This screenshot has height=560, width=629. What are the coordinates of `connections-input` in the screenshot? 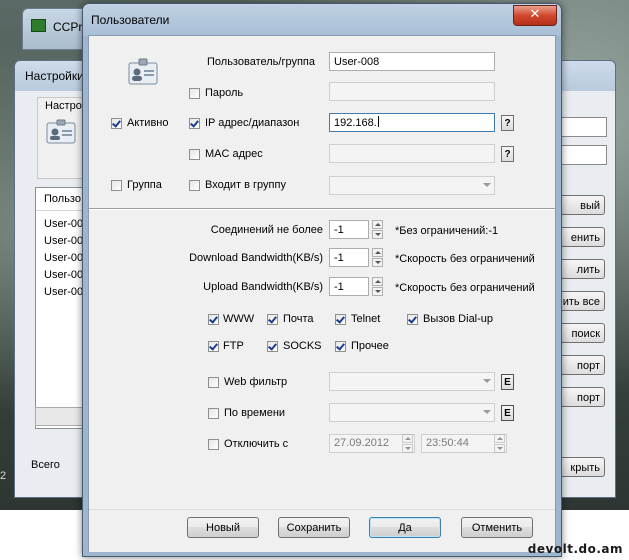 It's located at (349, 229).